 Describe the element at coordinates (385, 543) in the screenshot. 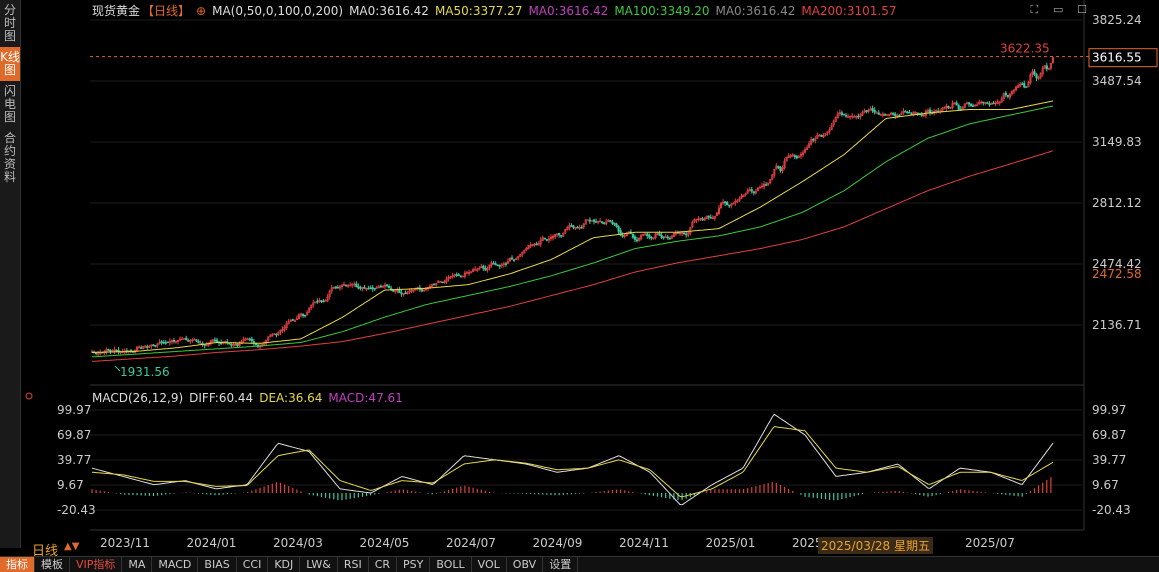

I see `x-tick-label: 2024/05` at that location.